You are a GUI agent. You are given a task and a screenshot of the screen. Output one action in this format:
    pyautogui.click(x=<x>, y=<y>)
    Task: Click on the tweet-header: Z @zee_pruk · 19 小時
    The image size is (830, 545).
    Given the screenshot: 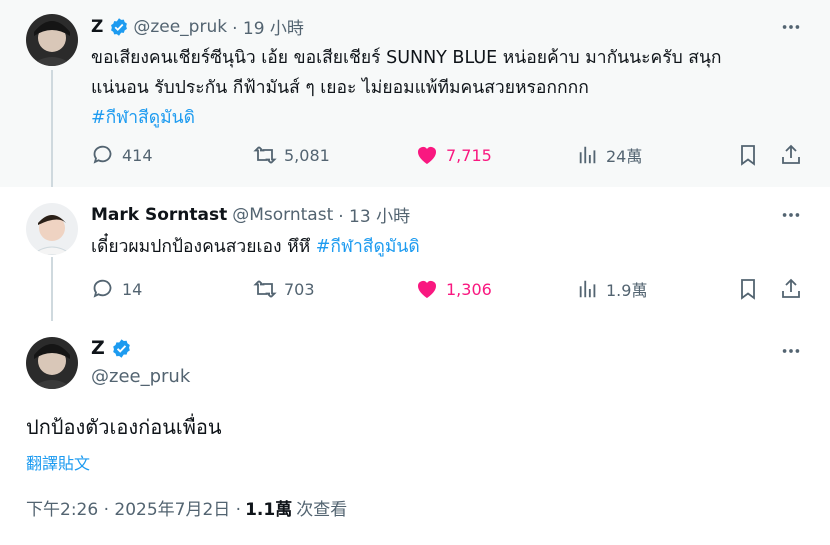 What is the action you would take?
    pyautogui.click(x=197, y=27)
    